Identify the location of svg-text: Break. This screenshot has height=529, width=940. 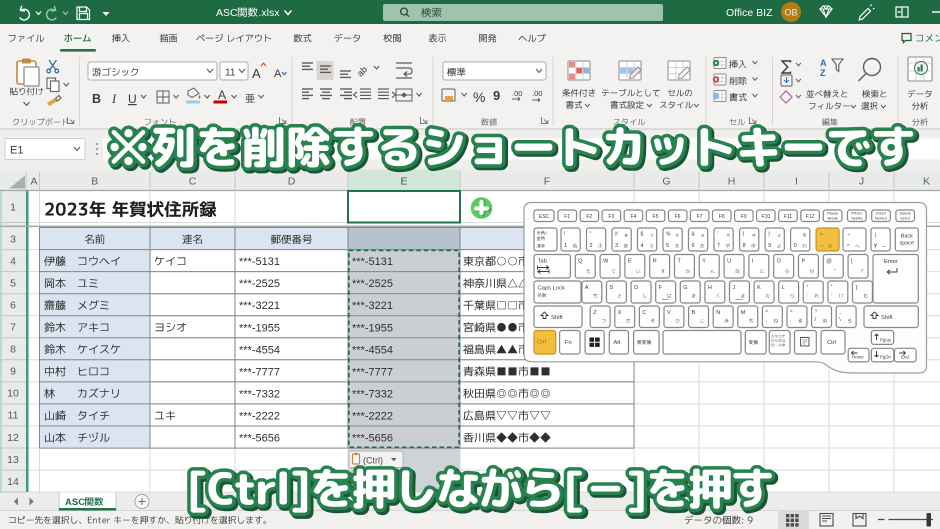
(833, 217).